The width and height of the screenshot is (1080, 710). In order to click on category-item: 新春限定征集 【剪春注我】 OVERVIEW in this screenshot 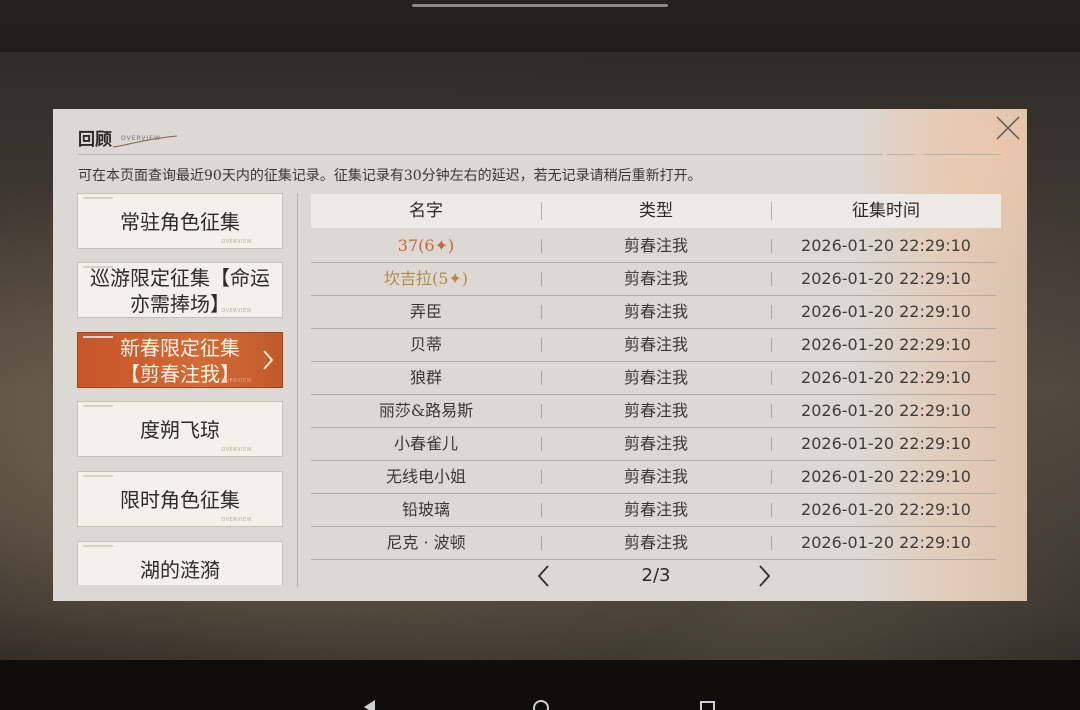, I will do `click(180, 360)`.